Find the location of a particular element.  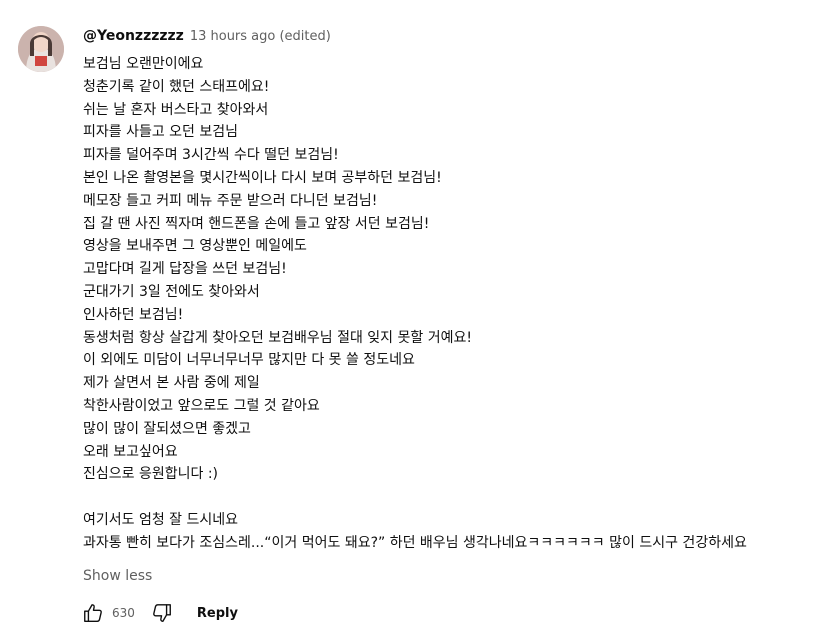

comment-line: 본인 나온 촬영본을 몇시간씩이나 다시 보며 공부하던 보검님! is located at coordinates (262, 177).